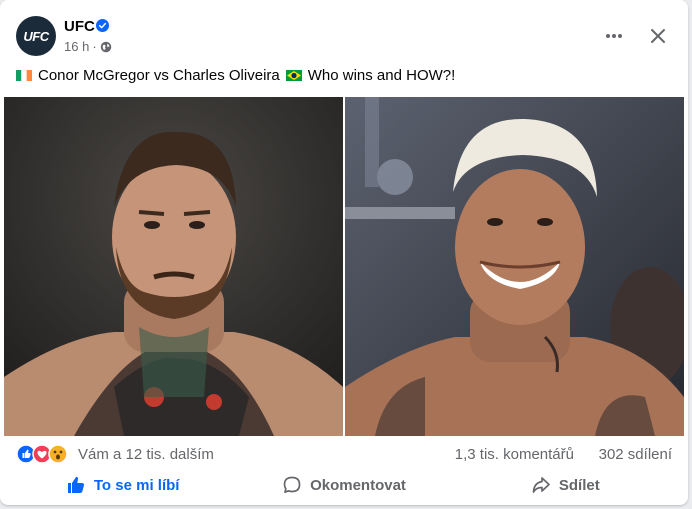 The height and width of the screenshot is (509, 692). Describe the element at coordinates (102, 25) in the screenshot. I see `verified-icon` at that location.